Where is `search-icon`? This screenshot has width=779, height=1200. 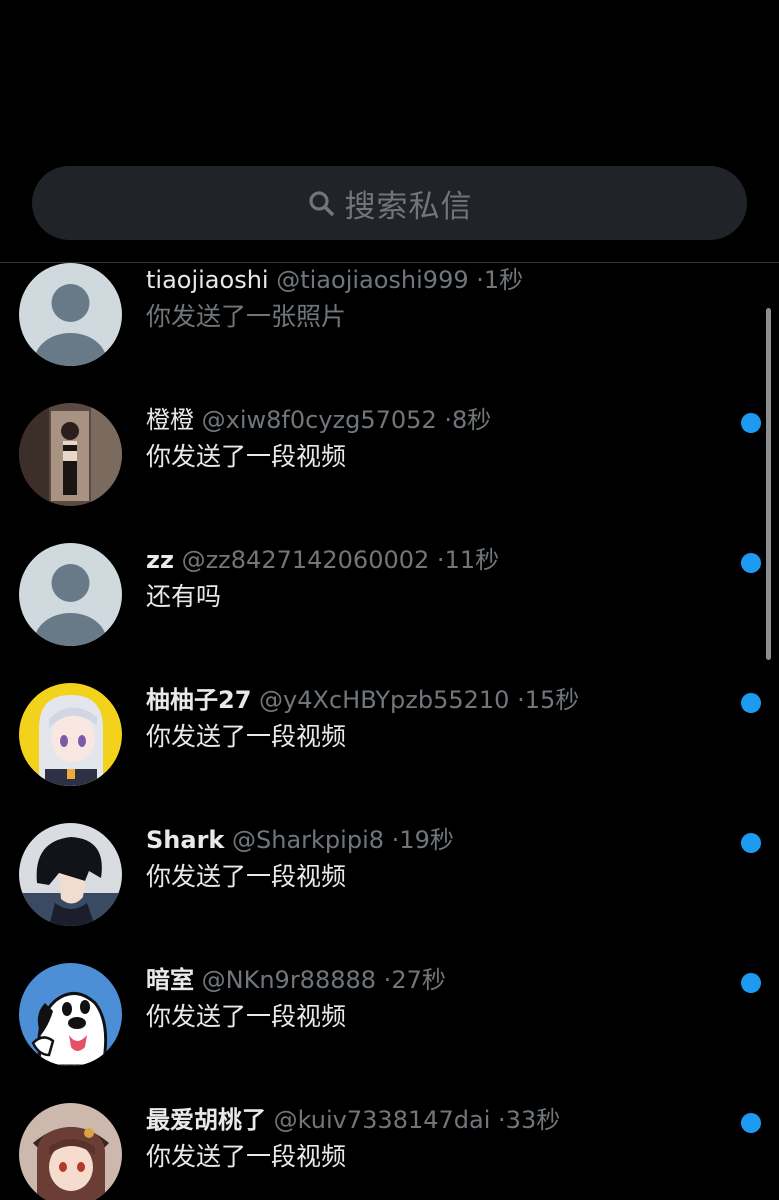
search-icon is located at coordinates (321, 203).